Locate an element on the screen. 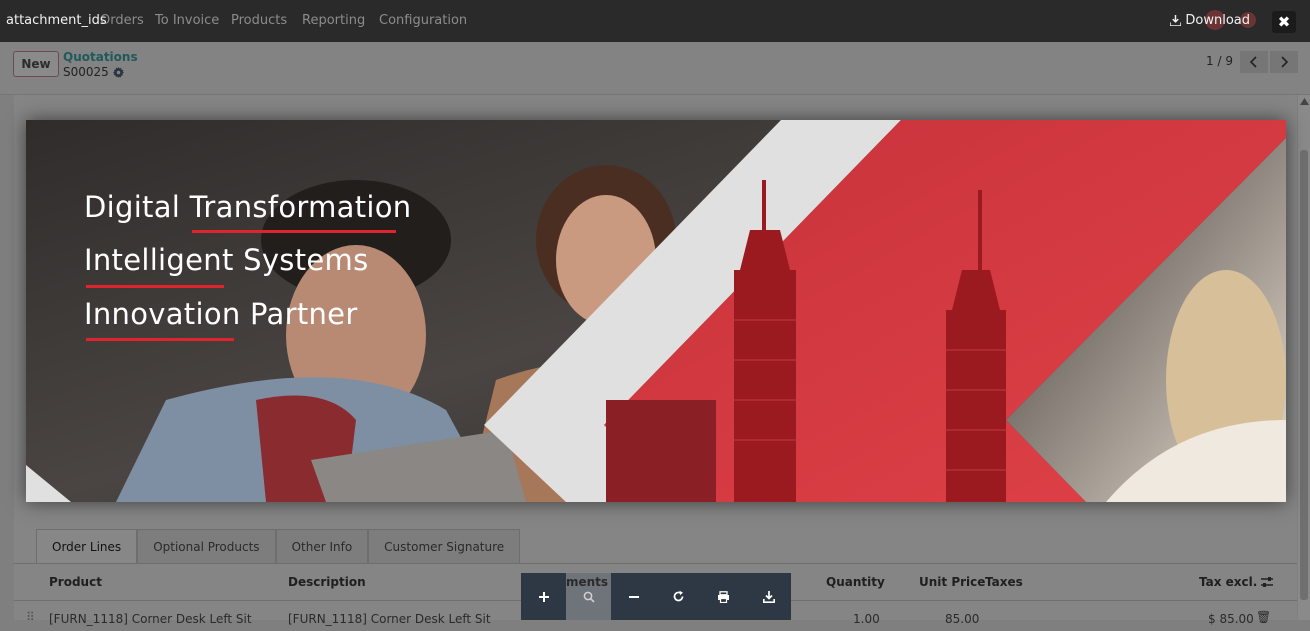  banner-headline-1: Digital Transformation is located at coordinates (248, 207).